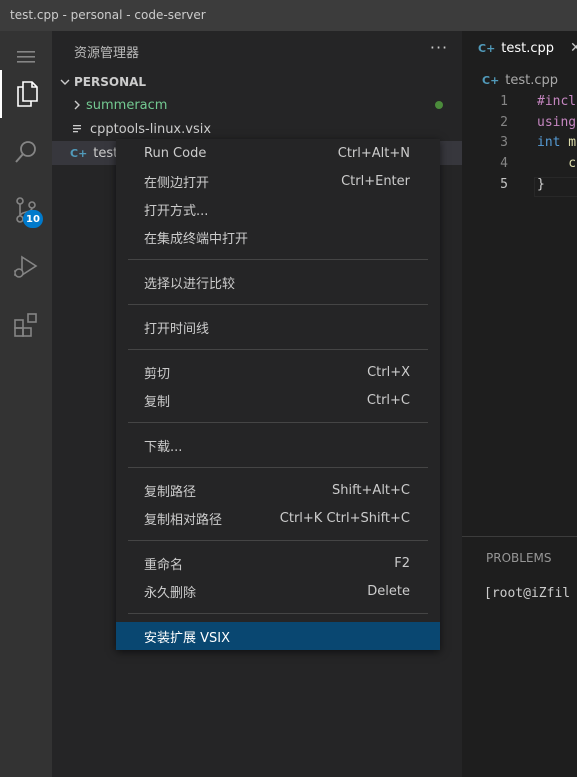 Image resolution: width=577 pixels, height=777 pixels. What do you see at coordinates (504, 163) in the screenshot?
I see `line-number: 4` at bounding box center [504, 163].